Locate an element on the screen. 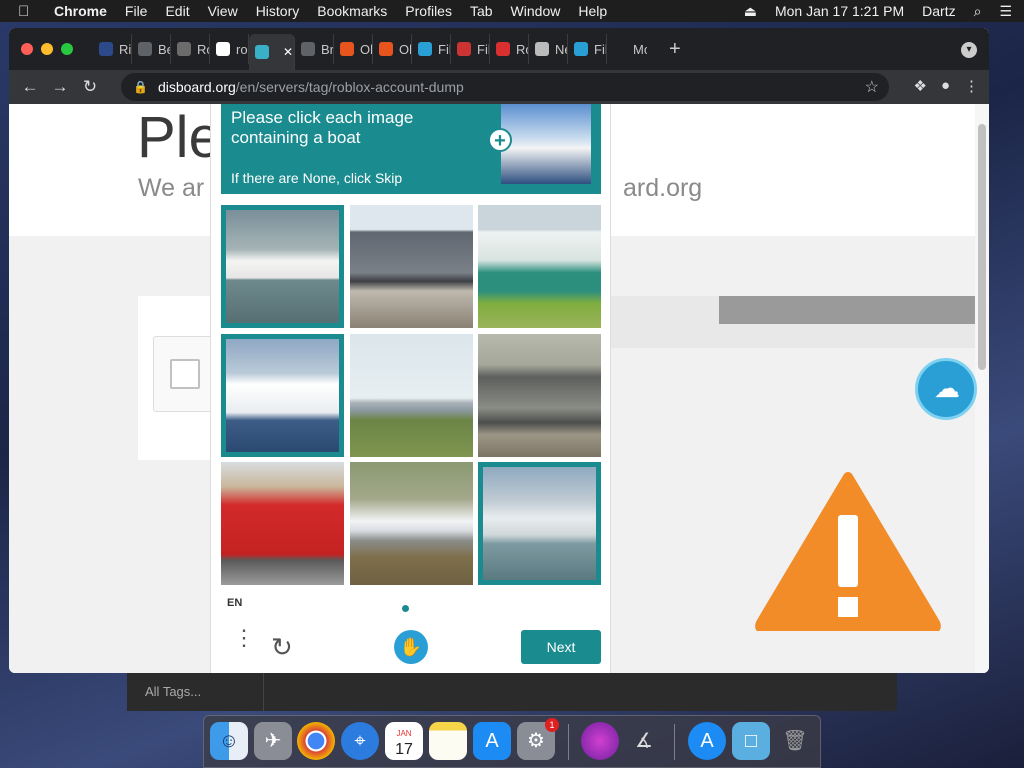  menu-window: Window is located at coordinates (536, 11).